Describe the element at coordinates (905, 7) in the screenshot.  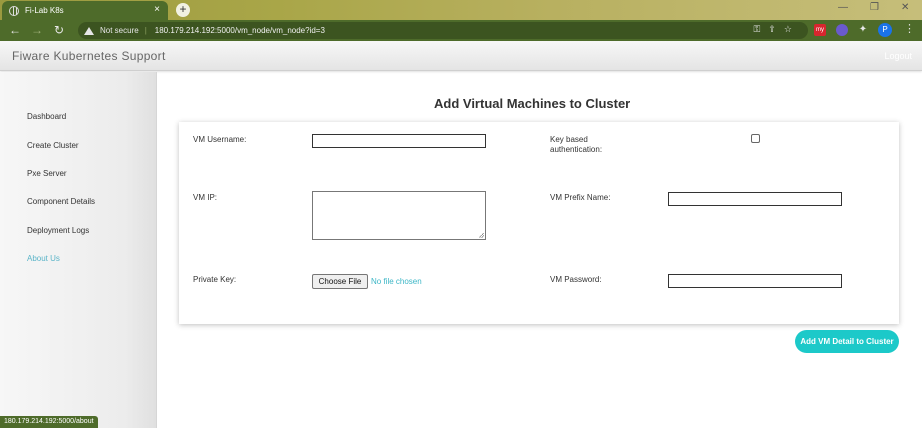
I see `close-window-icon: ✕` at that location.